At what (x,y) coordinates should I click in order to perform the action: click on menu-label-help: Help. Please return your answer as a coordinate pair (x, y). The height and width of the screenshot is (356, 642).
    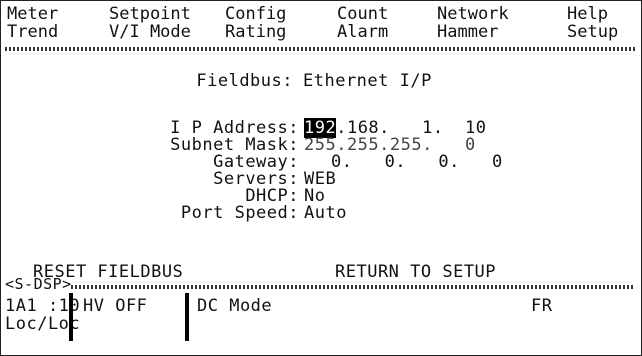
    Looking at the image, I should click on (602, 14).